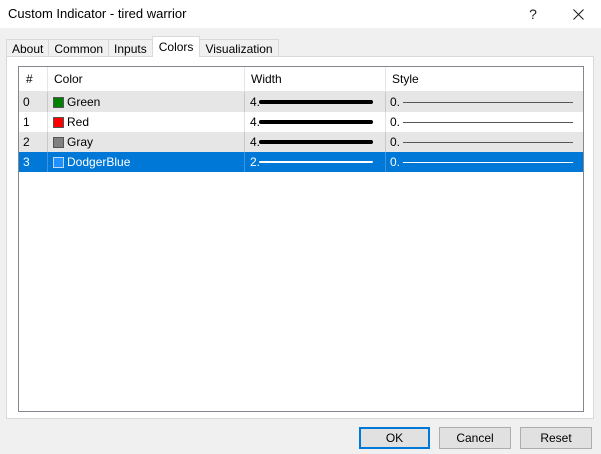  What do you see at coordinates (146, 79) in the screenshot?
I see `header-color: Color` at bounding box center [146, 79].